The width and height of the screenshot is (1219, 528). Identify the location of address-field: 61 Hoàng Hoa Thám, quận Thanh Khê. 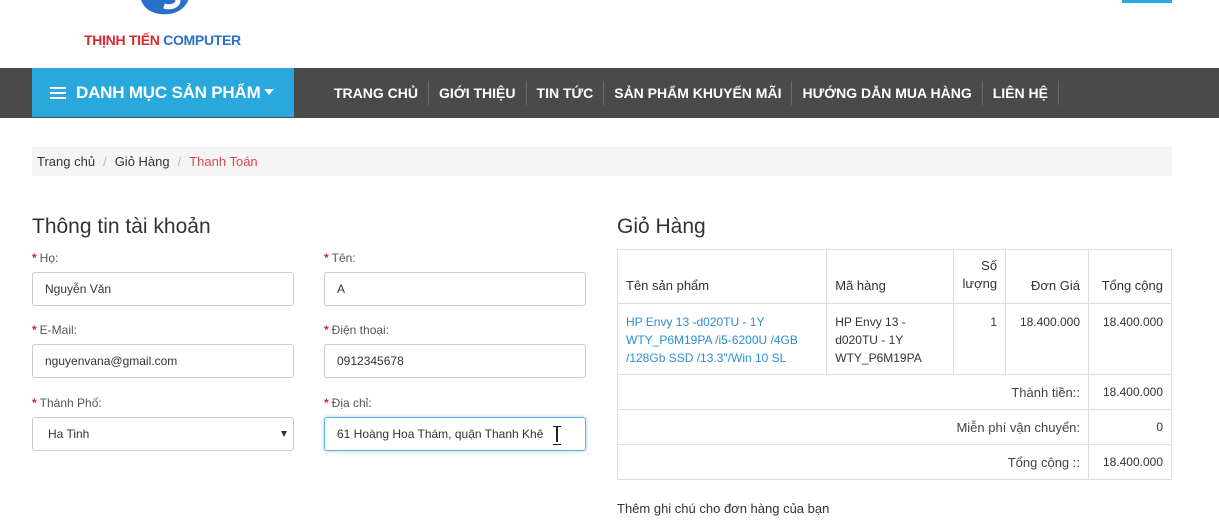
(455, 434).